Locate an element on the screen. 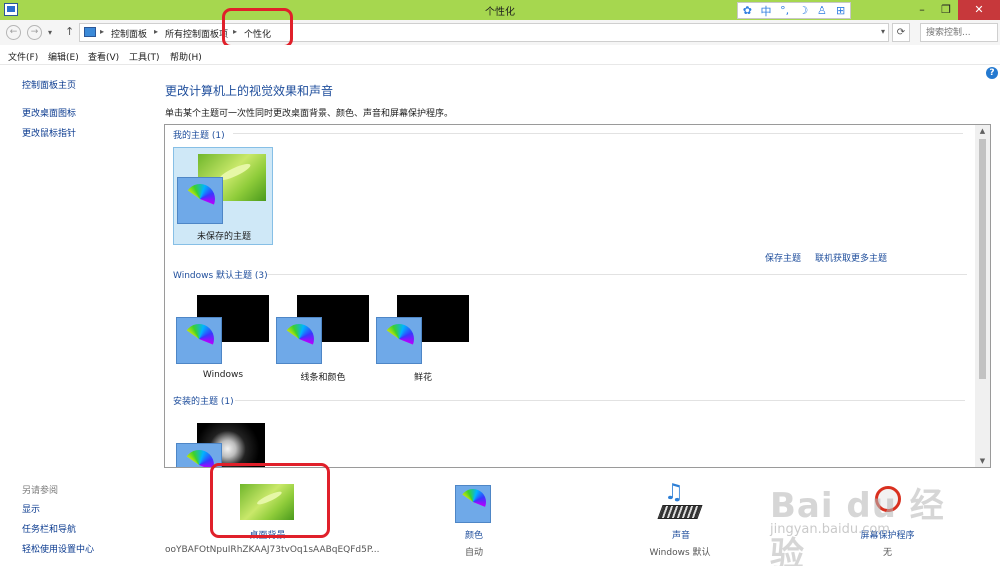  theme-unsaved: 未保存的主题 is located at coordinates (223, 196).